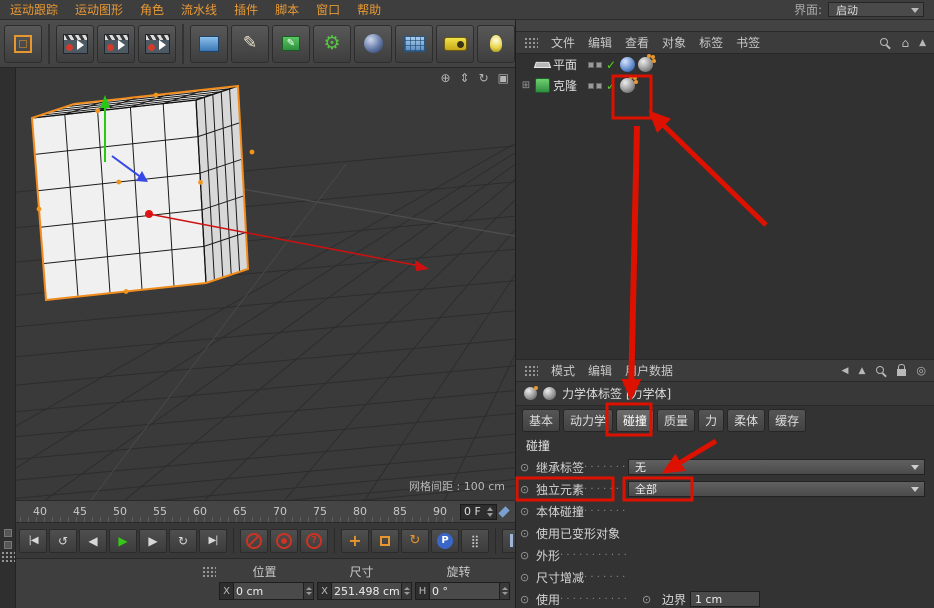 The image size is (934, 608). What do you see at coordinates (415, 540) in the screenshot?
I see `record-rotation-button: ↻` at bounding box center [415, 540].